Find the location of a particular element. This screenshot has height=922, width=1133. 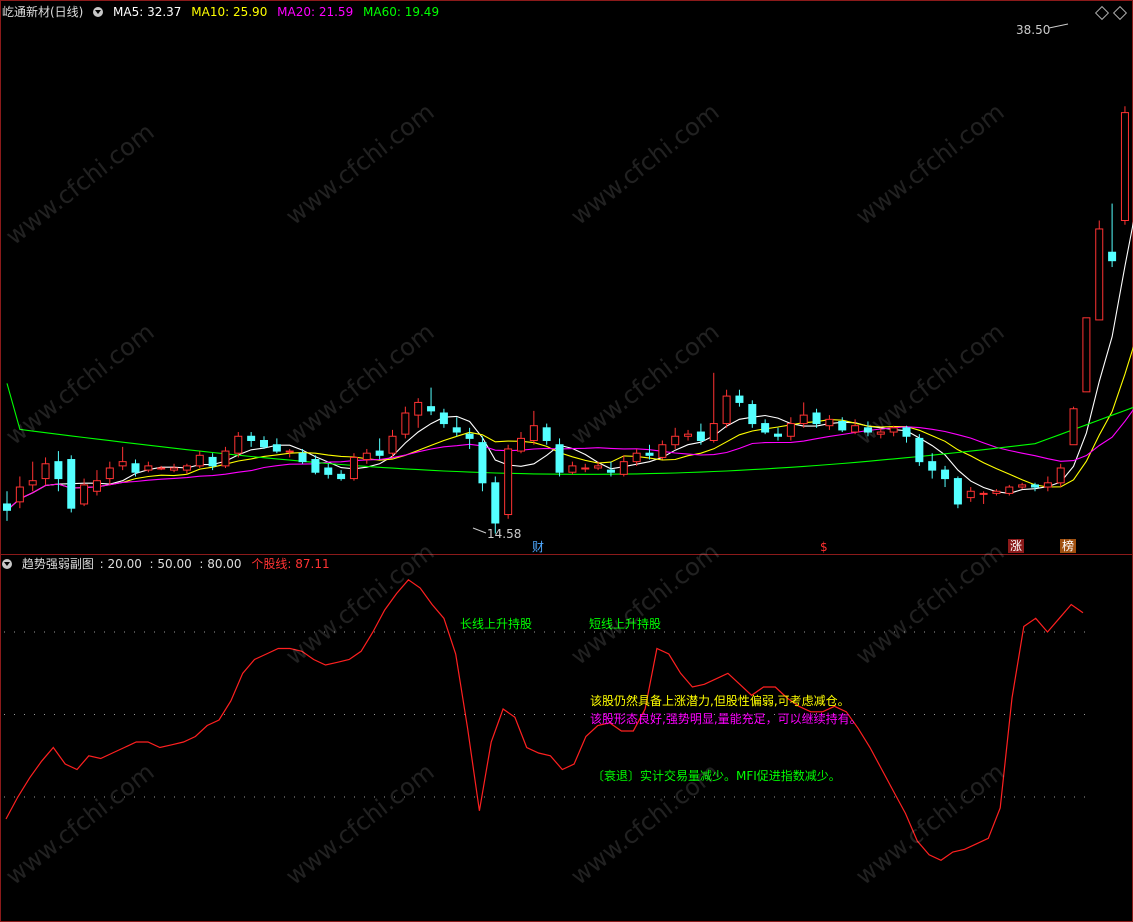

dropdown-icon is located at coordinates (98, 12).